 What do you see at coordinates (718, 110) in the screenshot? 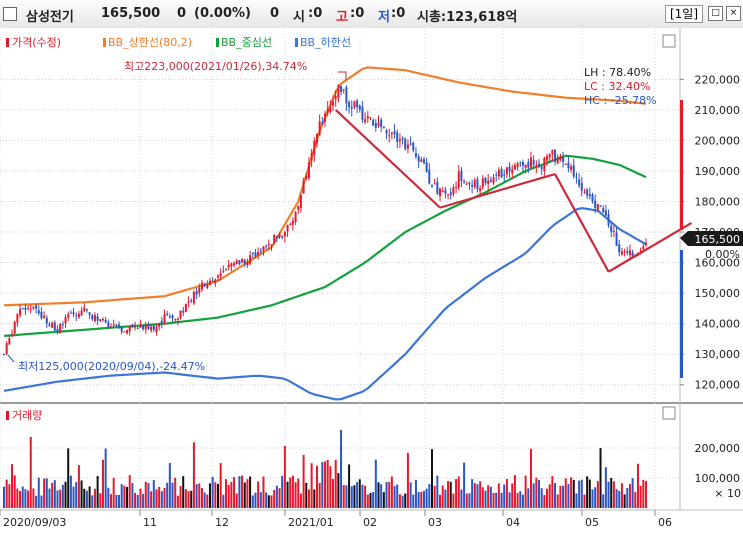
I see `price-tick-label: 210,000` at bounding box center [718, 110].